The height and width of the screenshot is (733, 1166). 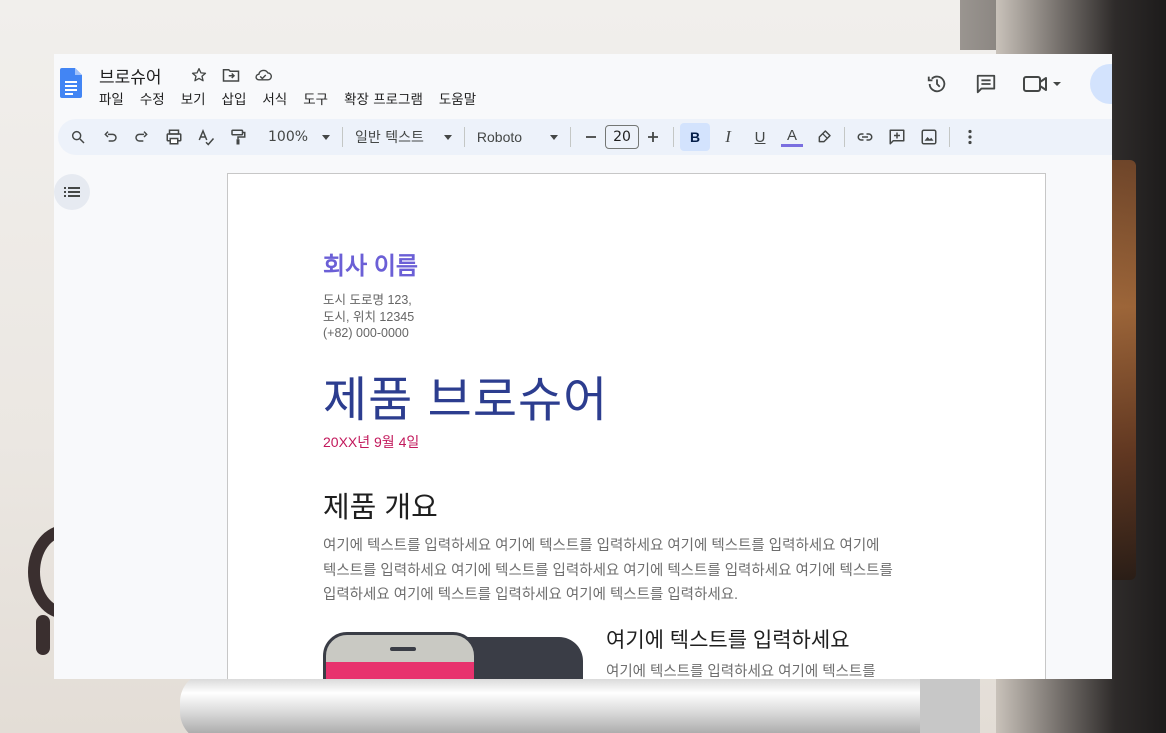 I want to click on menu-bar: 파일 수정 보기 삽입 서식 도구 확장 프로그램 도움말, so click(x=291, y=100).